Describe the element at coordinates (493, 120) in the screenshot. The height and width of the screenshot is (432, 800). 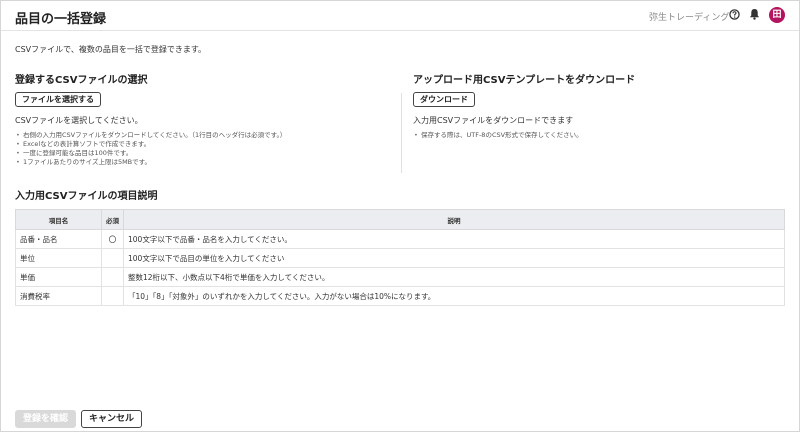
I see `download-prompt: 入力用CSVファイルをダウンロードできます` at that location.